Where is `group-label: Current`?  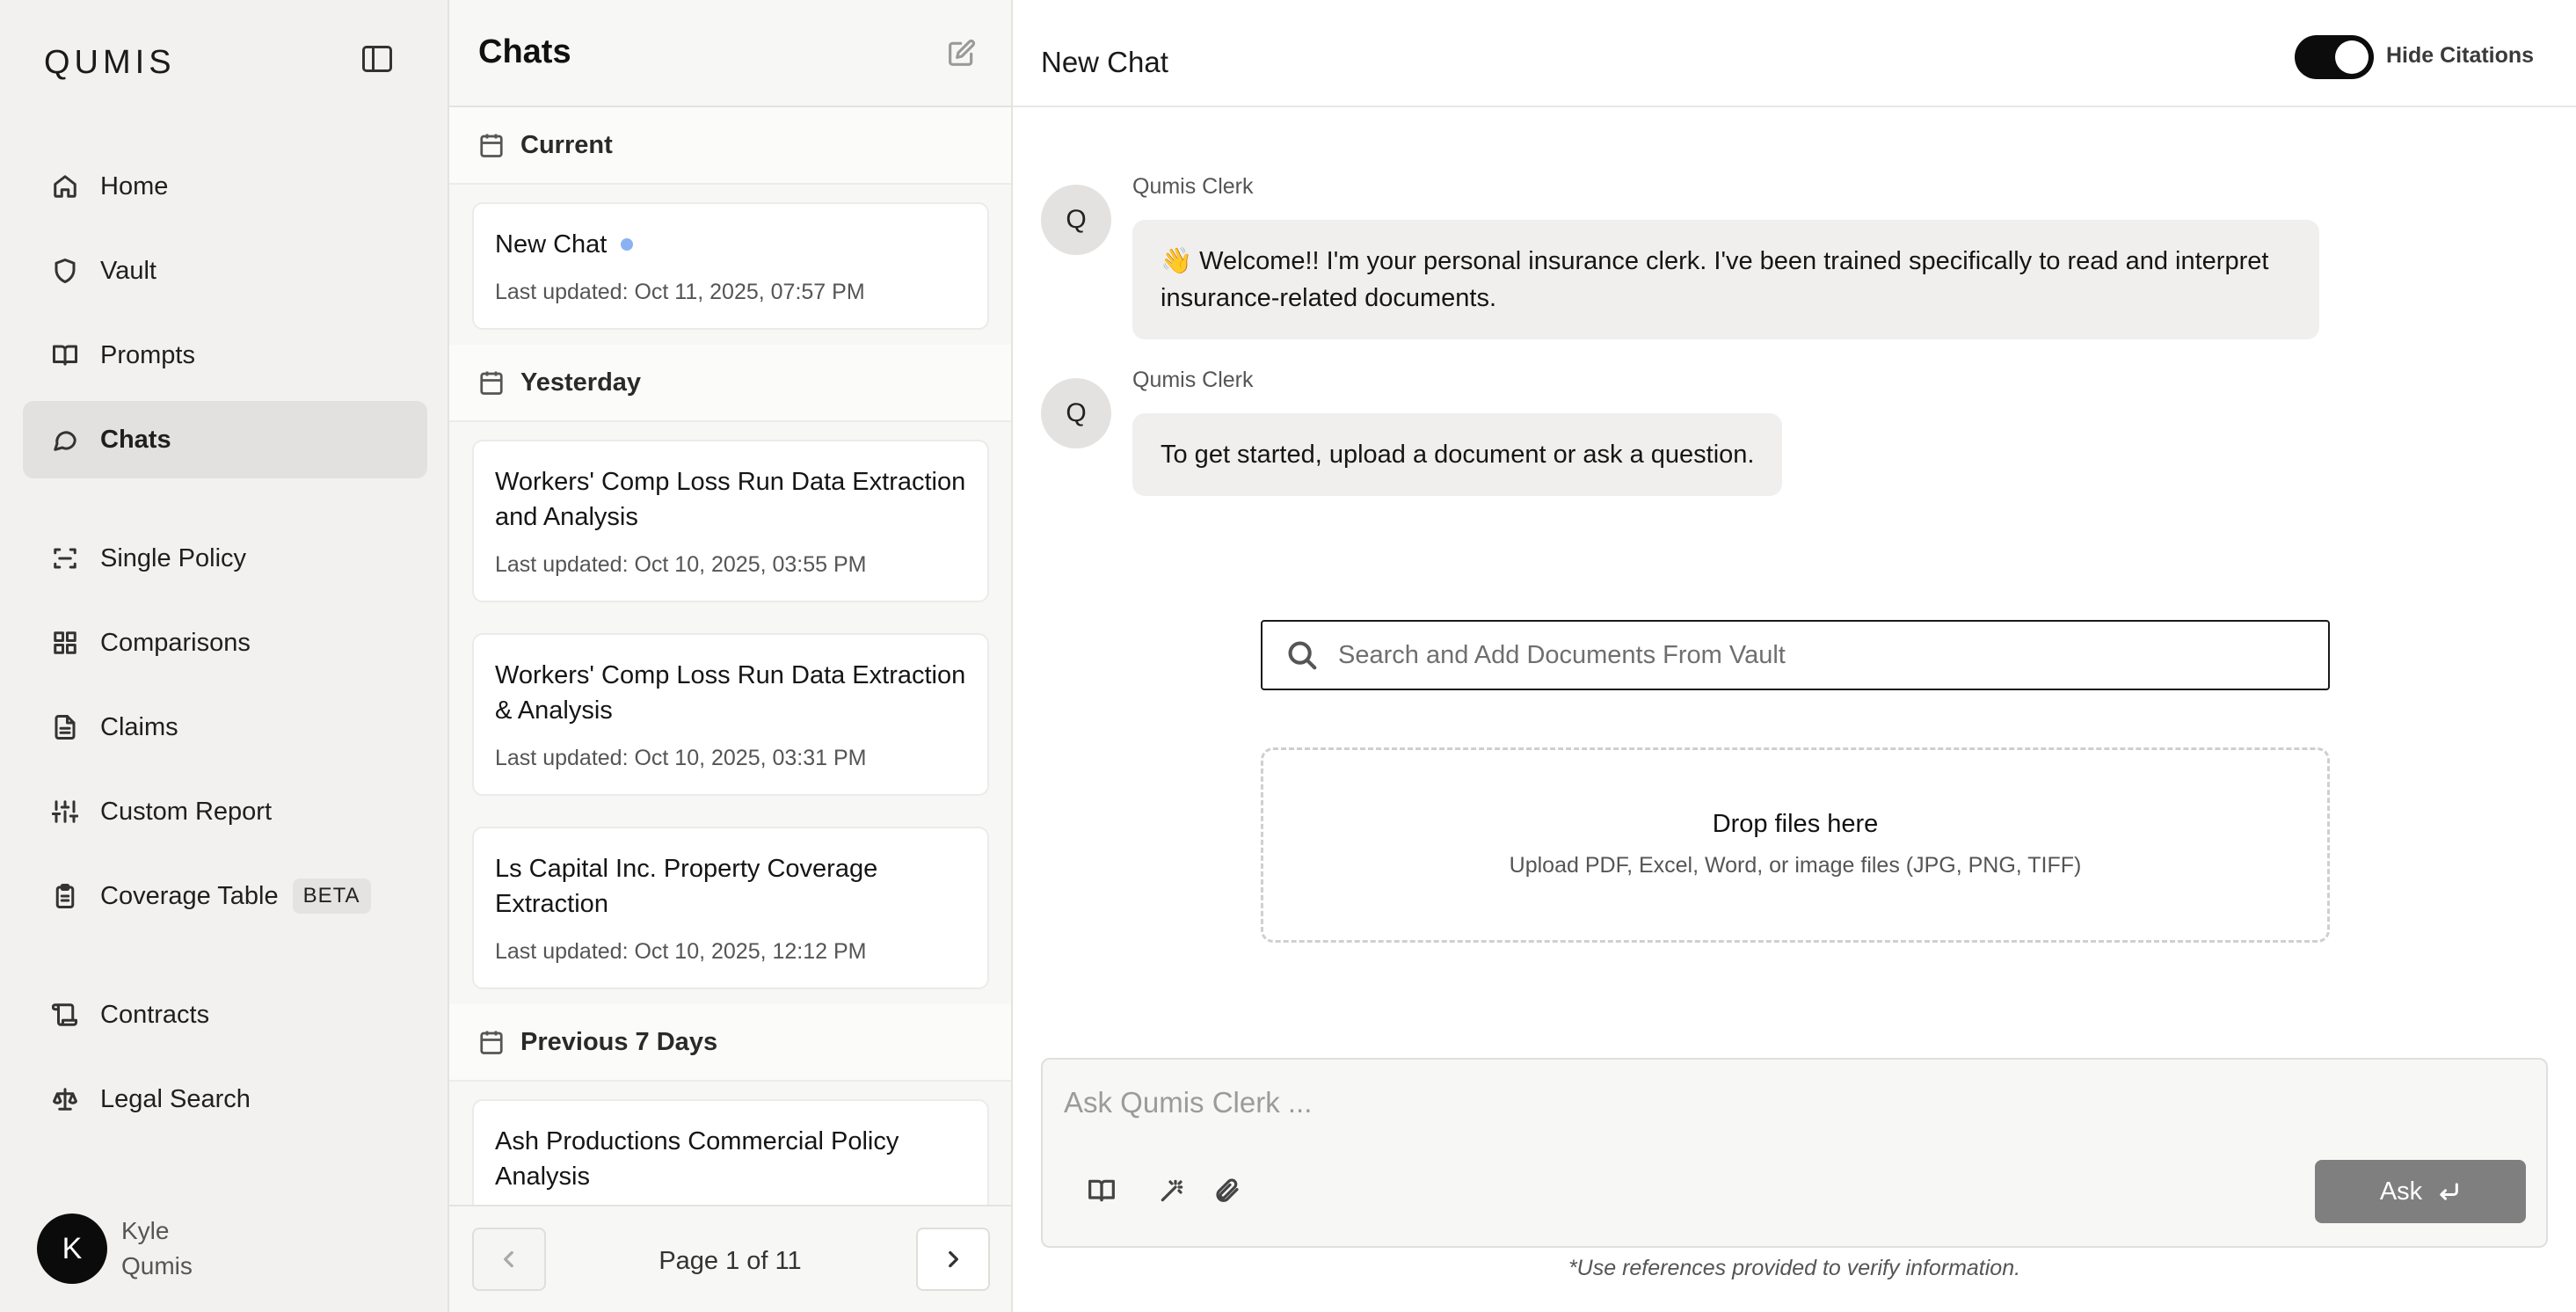
group-label: Current is located at coordinates (566, 144).